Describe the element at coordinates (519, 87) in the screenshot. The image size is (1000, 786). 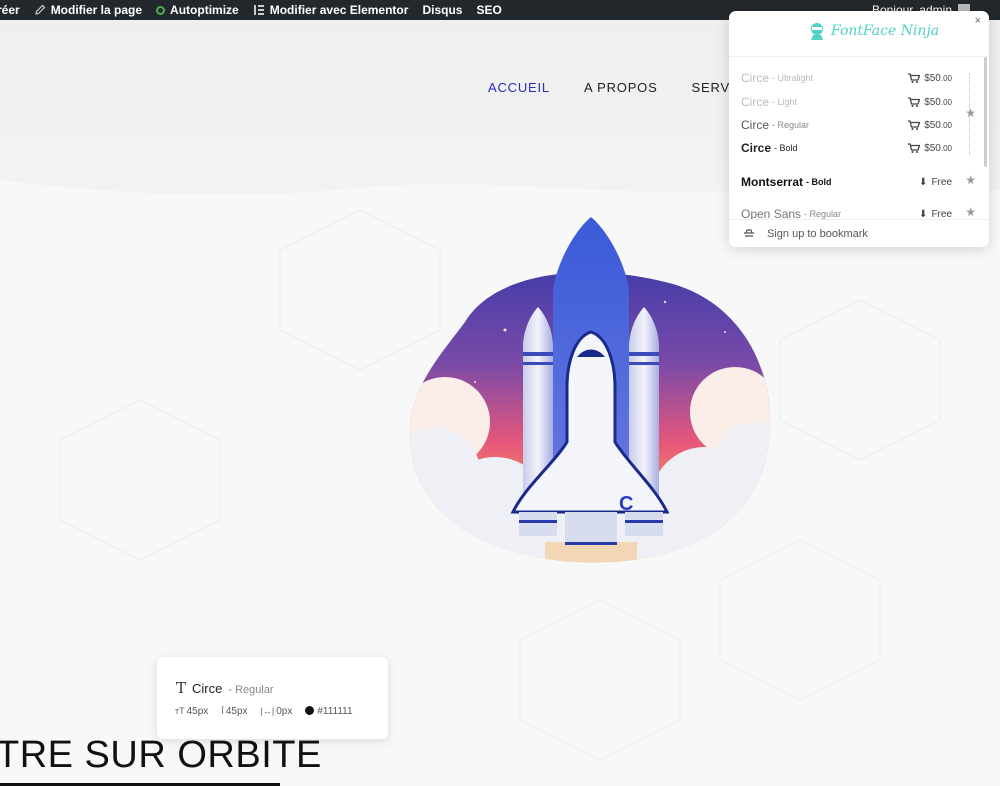
I see `nav-item-accueil: ACCUEIL` at that location.